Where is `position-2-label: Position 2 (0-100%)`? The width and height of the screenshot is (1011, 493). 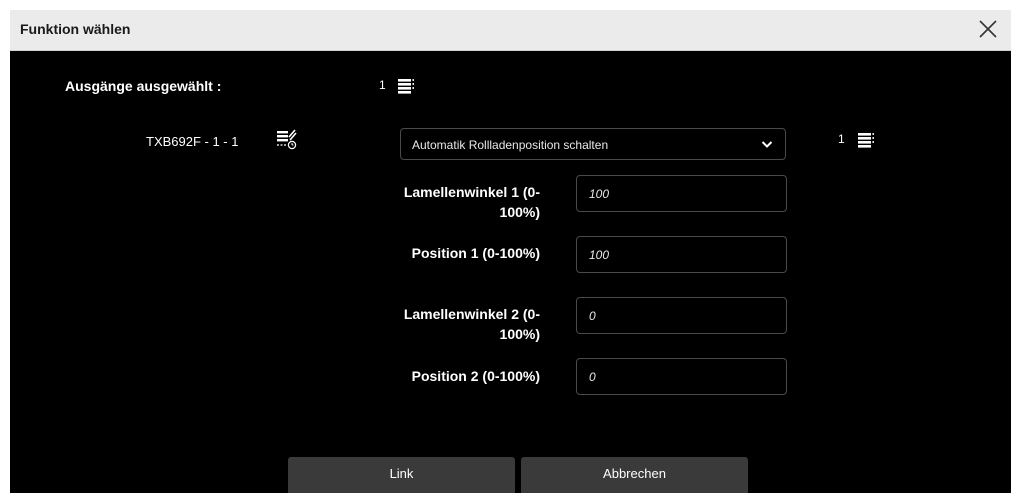 position-2-label: Position 2 (0-100%) is located at coordinates (475, 376).